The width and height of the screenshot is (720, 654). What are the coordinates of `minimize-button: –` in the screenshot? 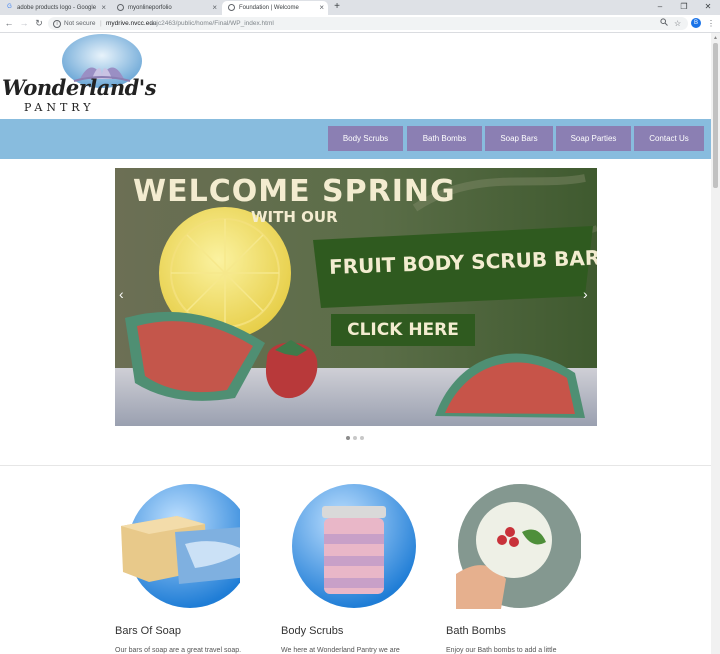 It's located at (660, 7).